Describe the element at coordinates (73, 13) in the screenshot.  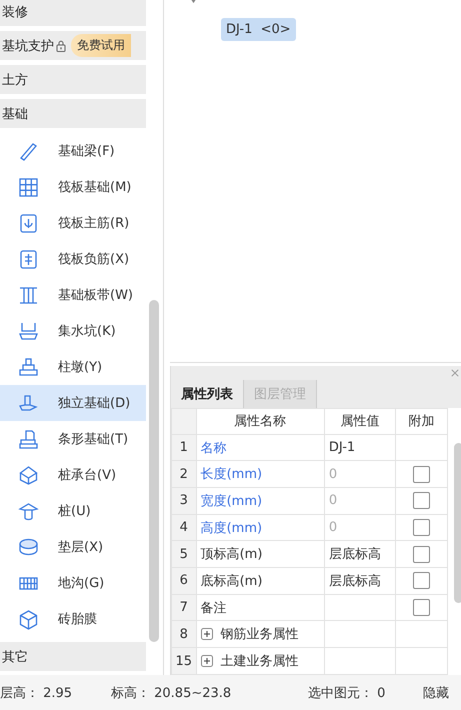
I see `category-header: 装修` at that location.